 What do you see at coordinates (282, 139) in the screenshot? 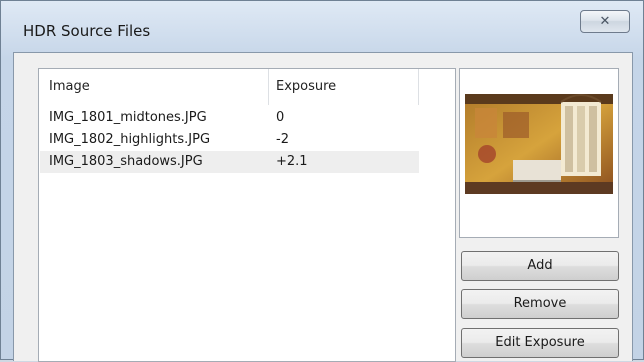
I see `row-exposure-value: -2` at bounding box center [282, 139].